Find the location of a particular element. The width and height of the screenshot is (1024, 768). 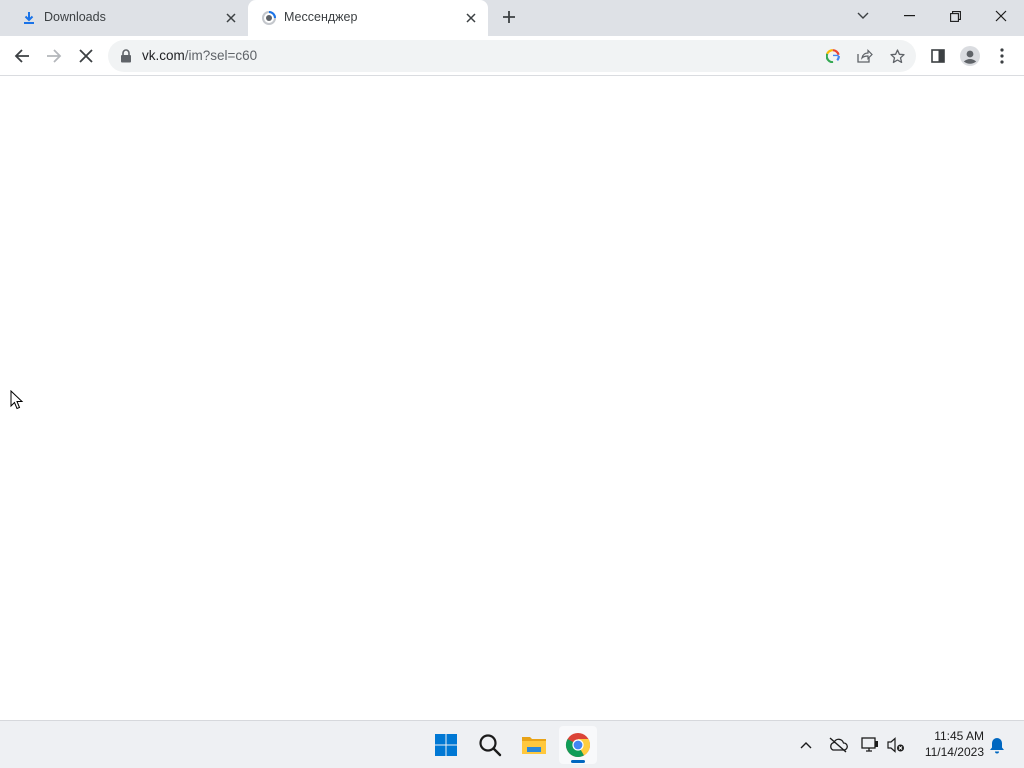

tab-messenger: Мессенджер is located at coordinates (368, 18).